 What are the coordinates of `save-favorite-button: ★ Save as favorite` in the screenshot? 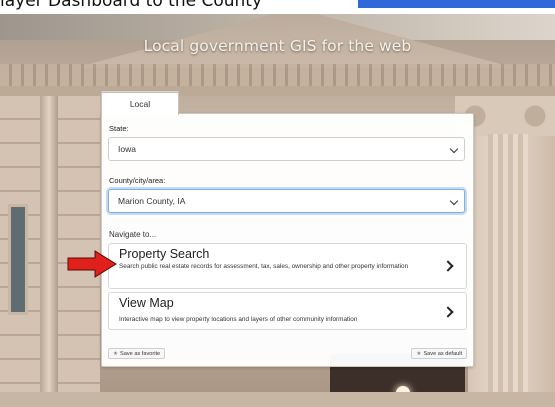 It's located at (137, 353).